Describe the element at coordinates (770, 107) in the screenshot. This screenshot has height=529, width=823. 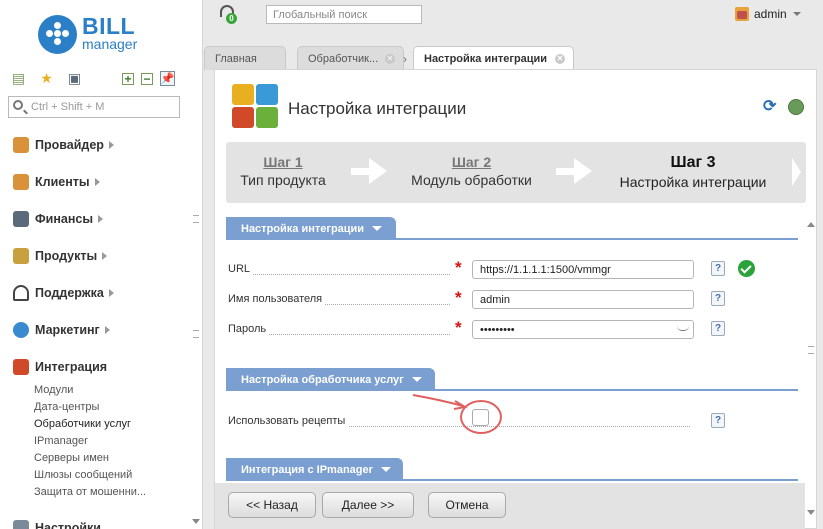
I see `refresh-icon: ⟳` at that location.